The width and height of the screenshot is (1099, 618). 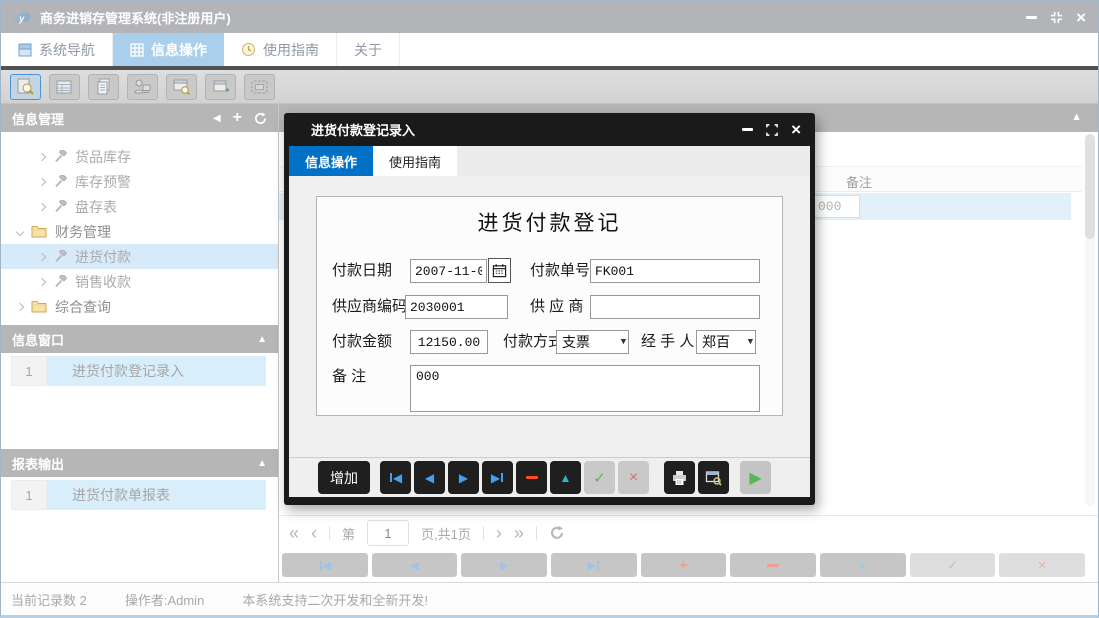 I want to click on tab-system-nav: 系统导航, so click(x=57, y=49).